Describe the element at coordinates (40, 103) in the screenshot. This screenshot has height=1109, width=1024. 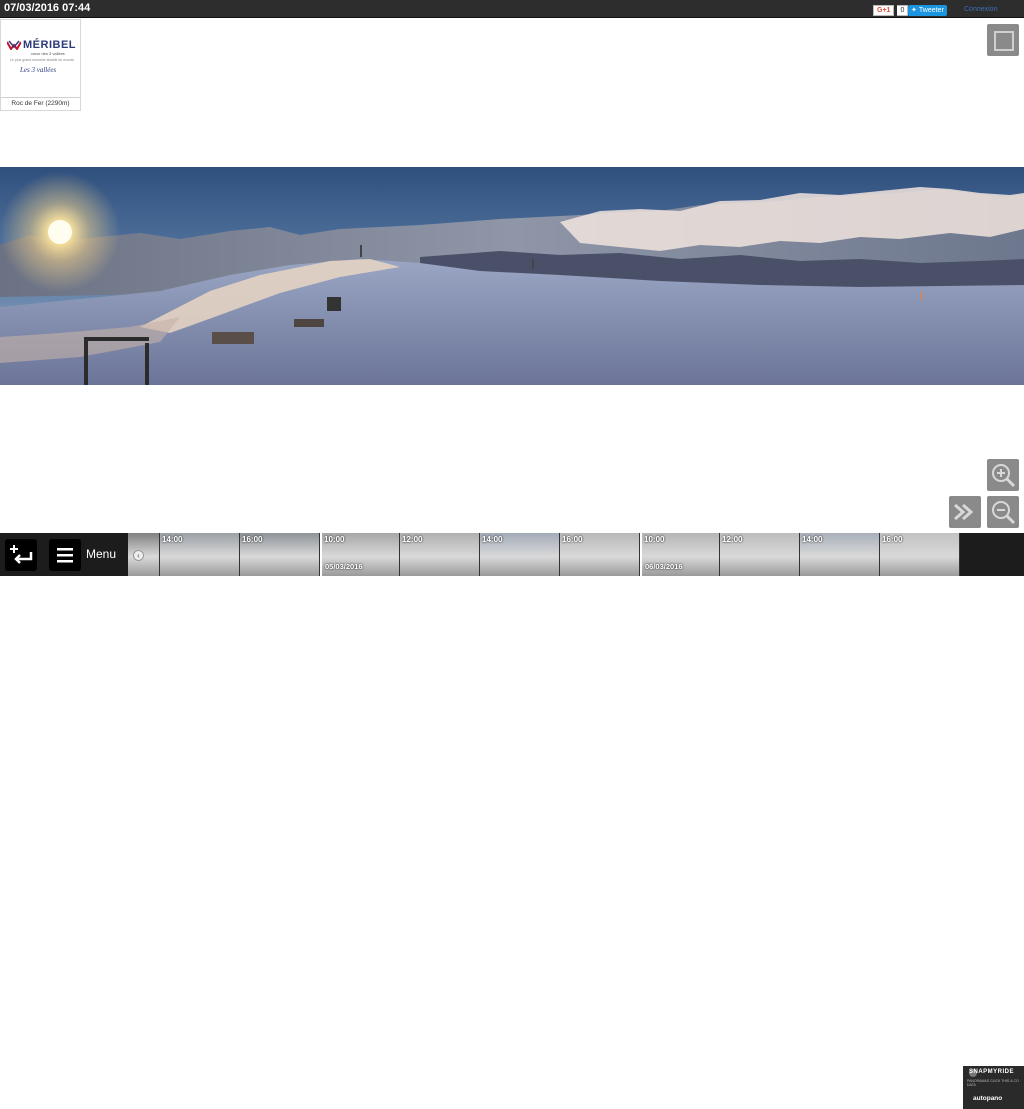
I see `camera-location: Roc de Fer (2290m)` at that location.